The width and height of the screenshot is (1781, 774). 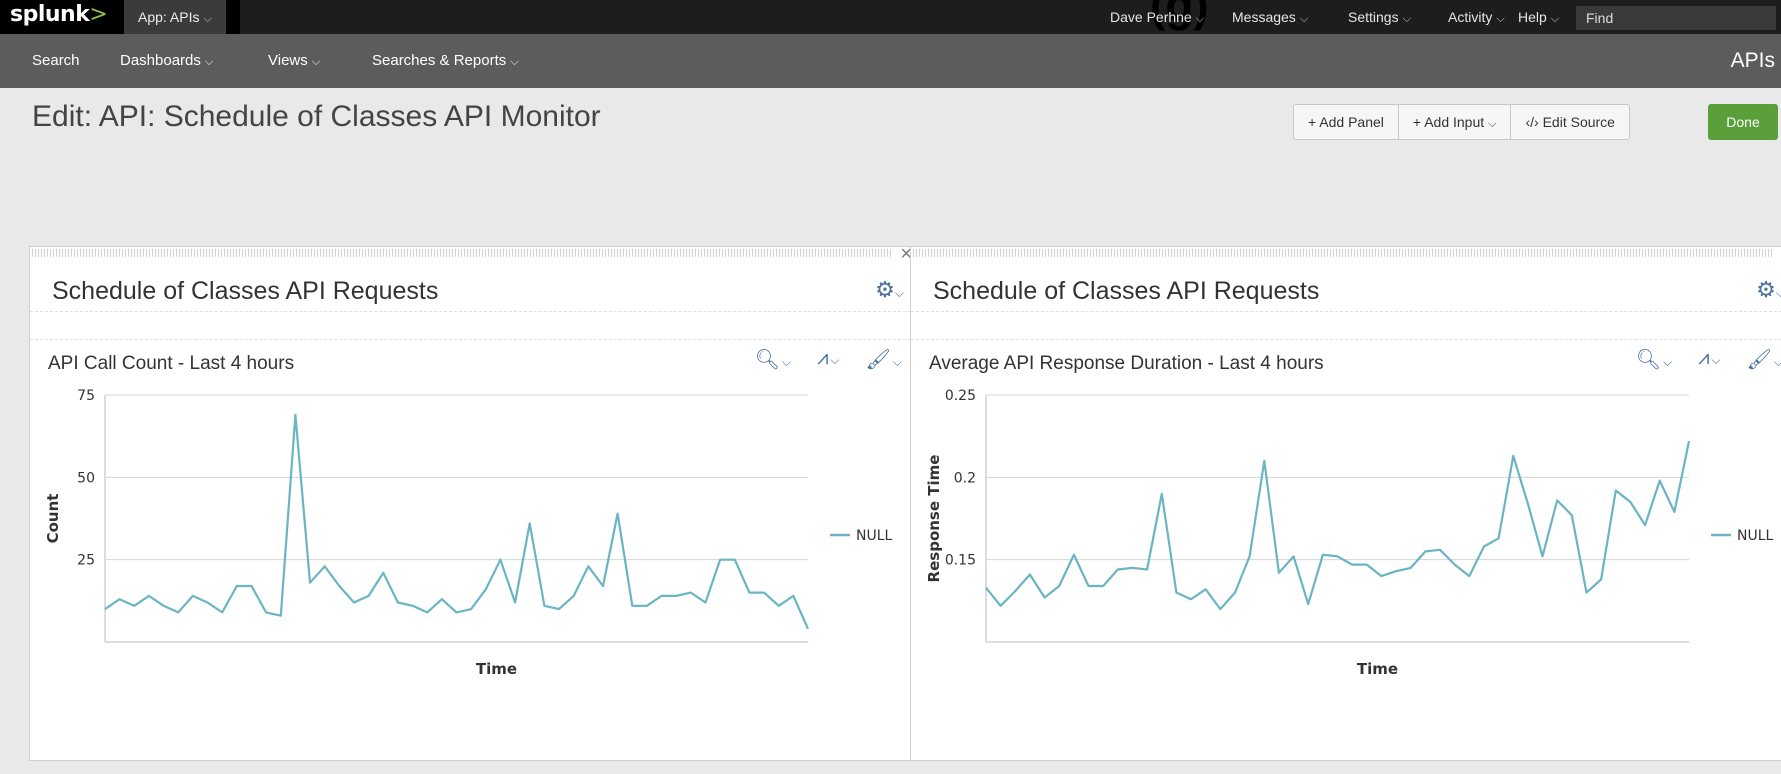 I want to click on logo-mark: >, so click(x=98, y=14).